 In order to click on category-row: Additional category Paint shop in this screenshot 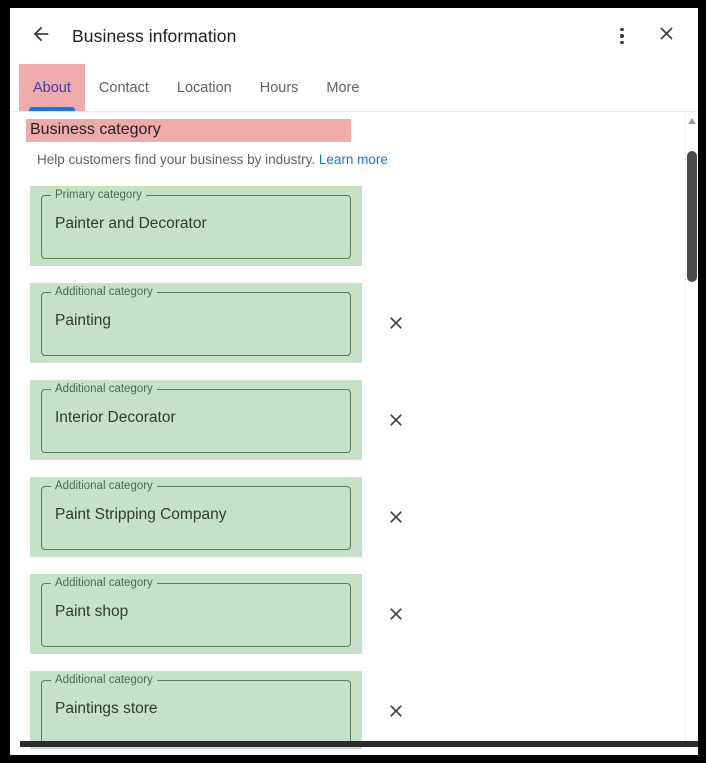, I will do `click(354, 614)`.